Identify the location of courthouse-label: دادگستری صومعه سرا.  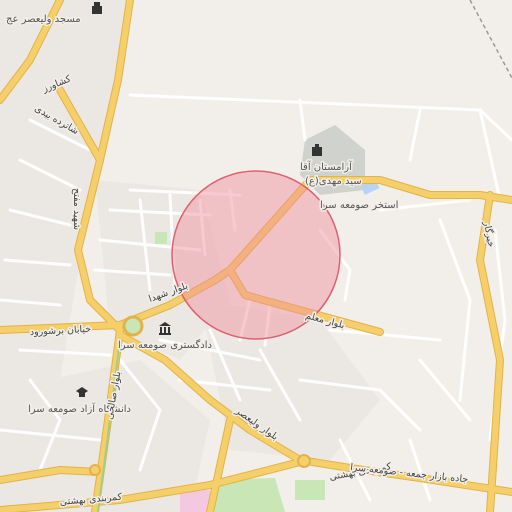
(165, 345).